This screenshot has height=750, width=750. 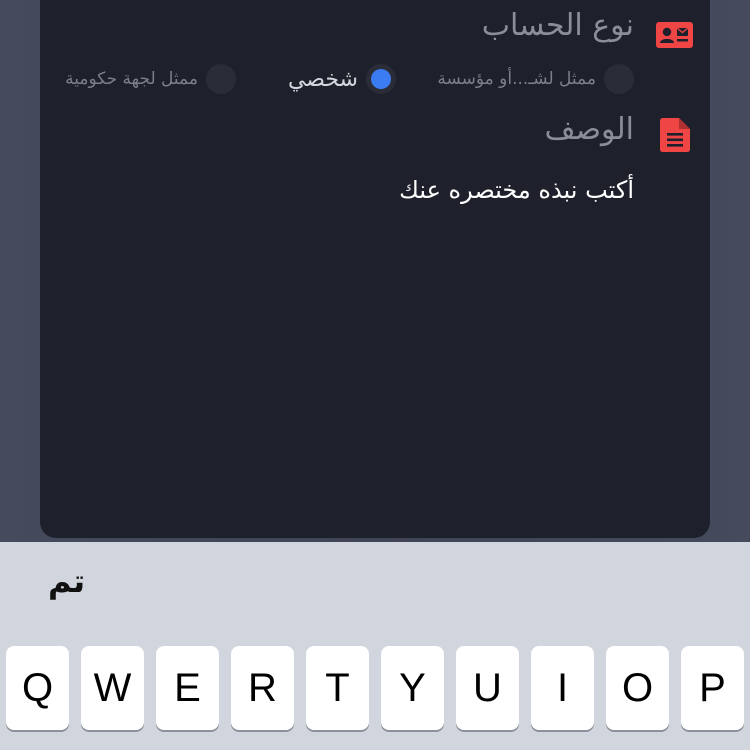 I want to click on radio-option-personal: شخصي, so click(x=342, y=79).